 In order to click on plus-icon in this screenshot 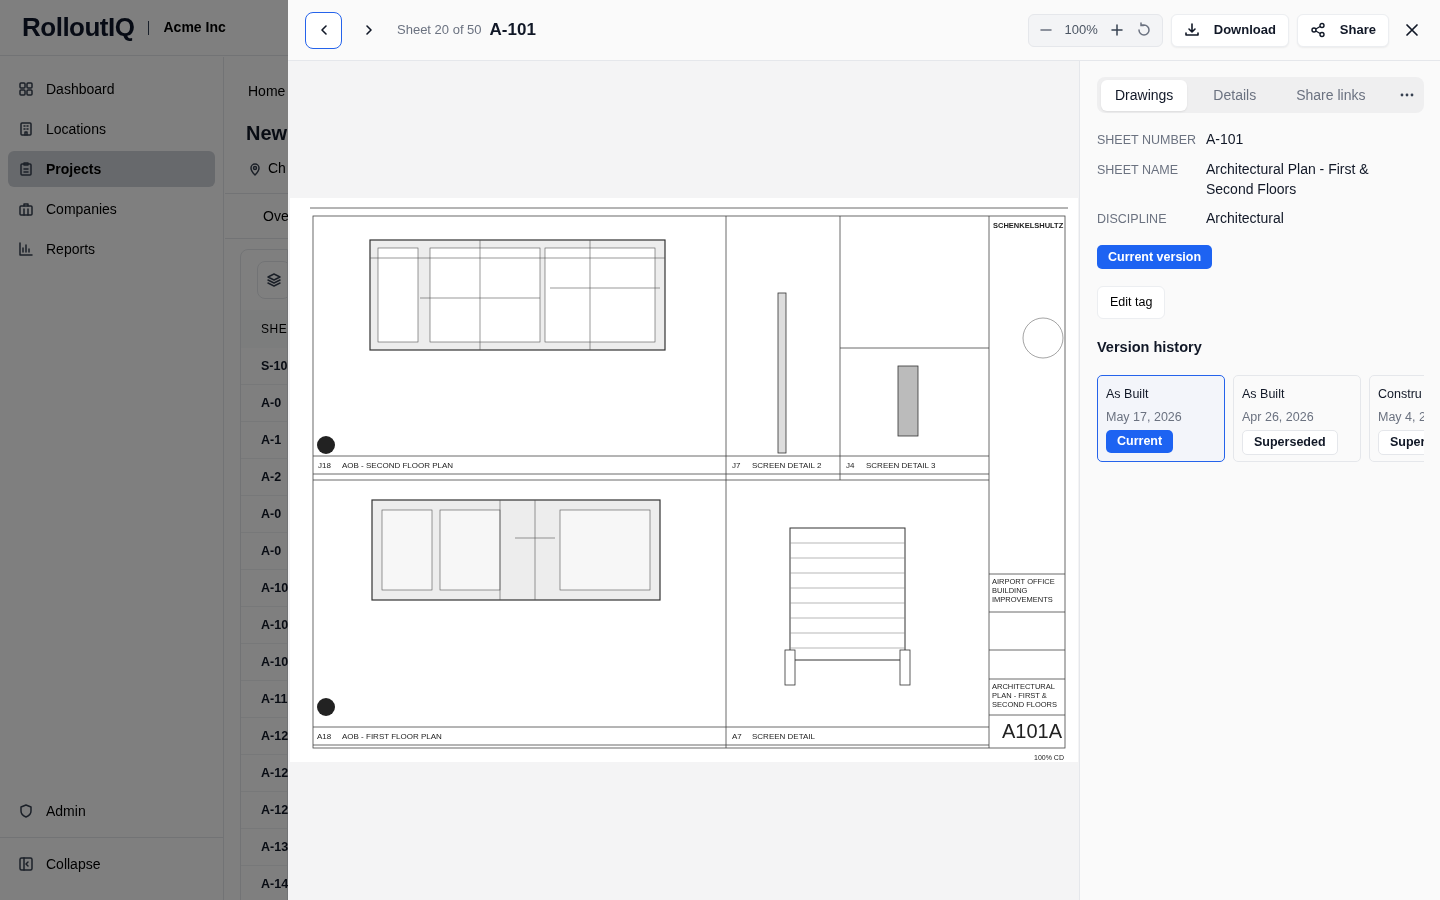, I will do `click(1116, 30)`.